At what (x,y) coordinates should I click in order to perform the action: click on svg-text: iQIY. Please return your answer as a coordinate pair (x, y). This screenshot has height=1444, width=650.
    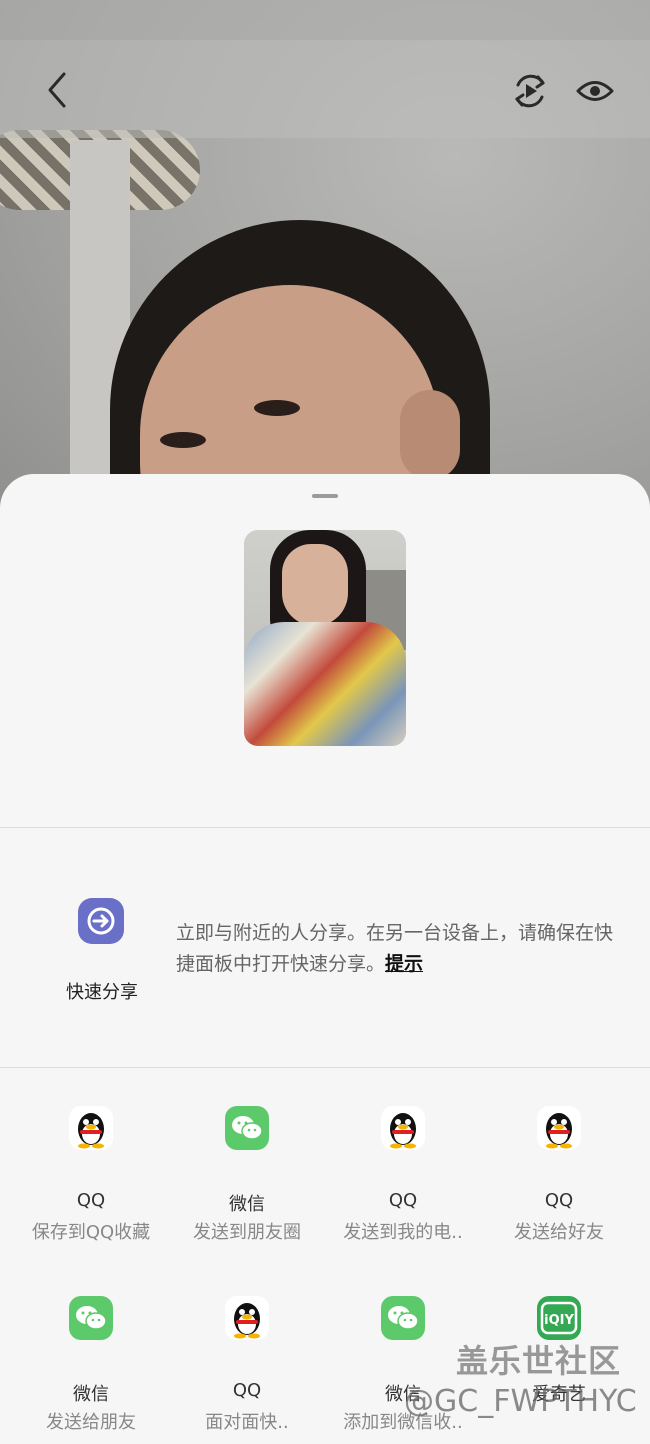
    Looking at the image, I should click on (559, 1320).